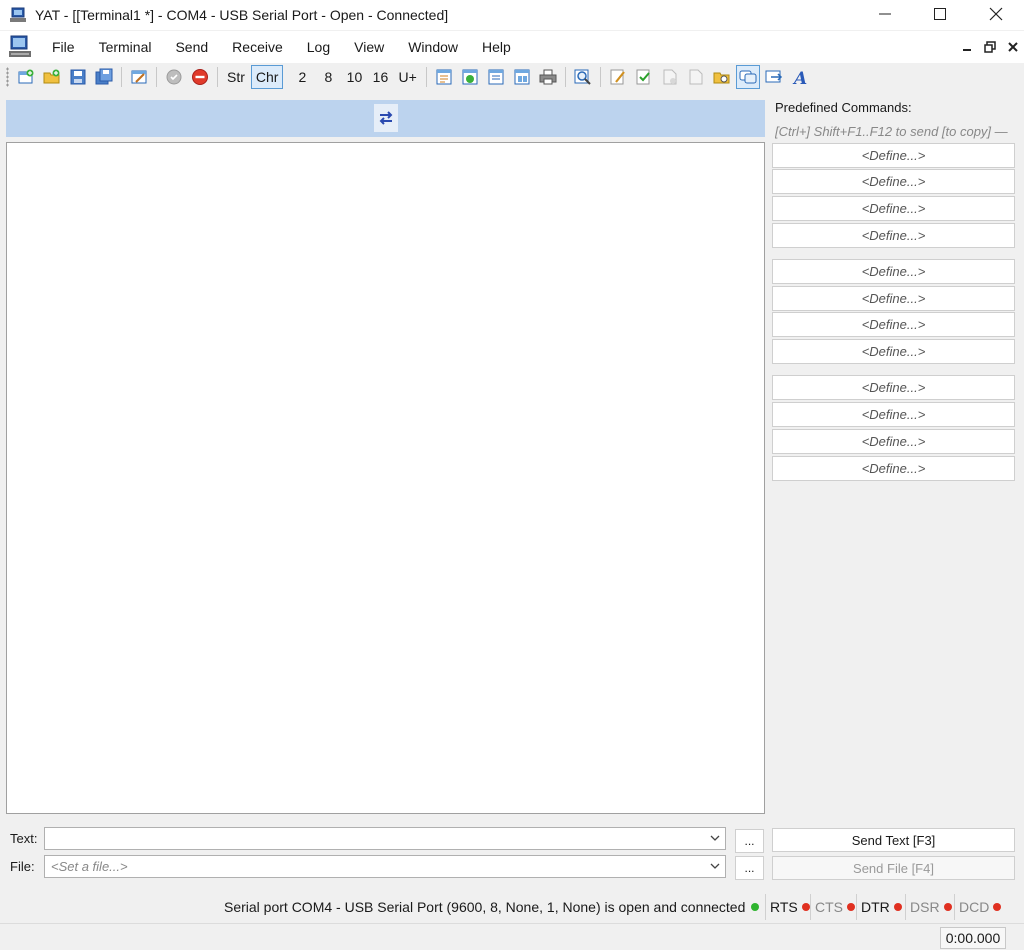 The image size is (1024, 950). I want to click on send-text-input, so click(385, 838).